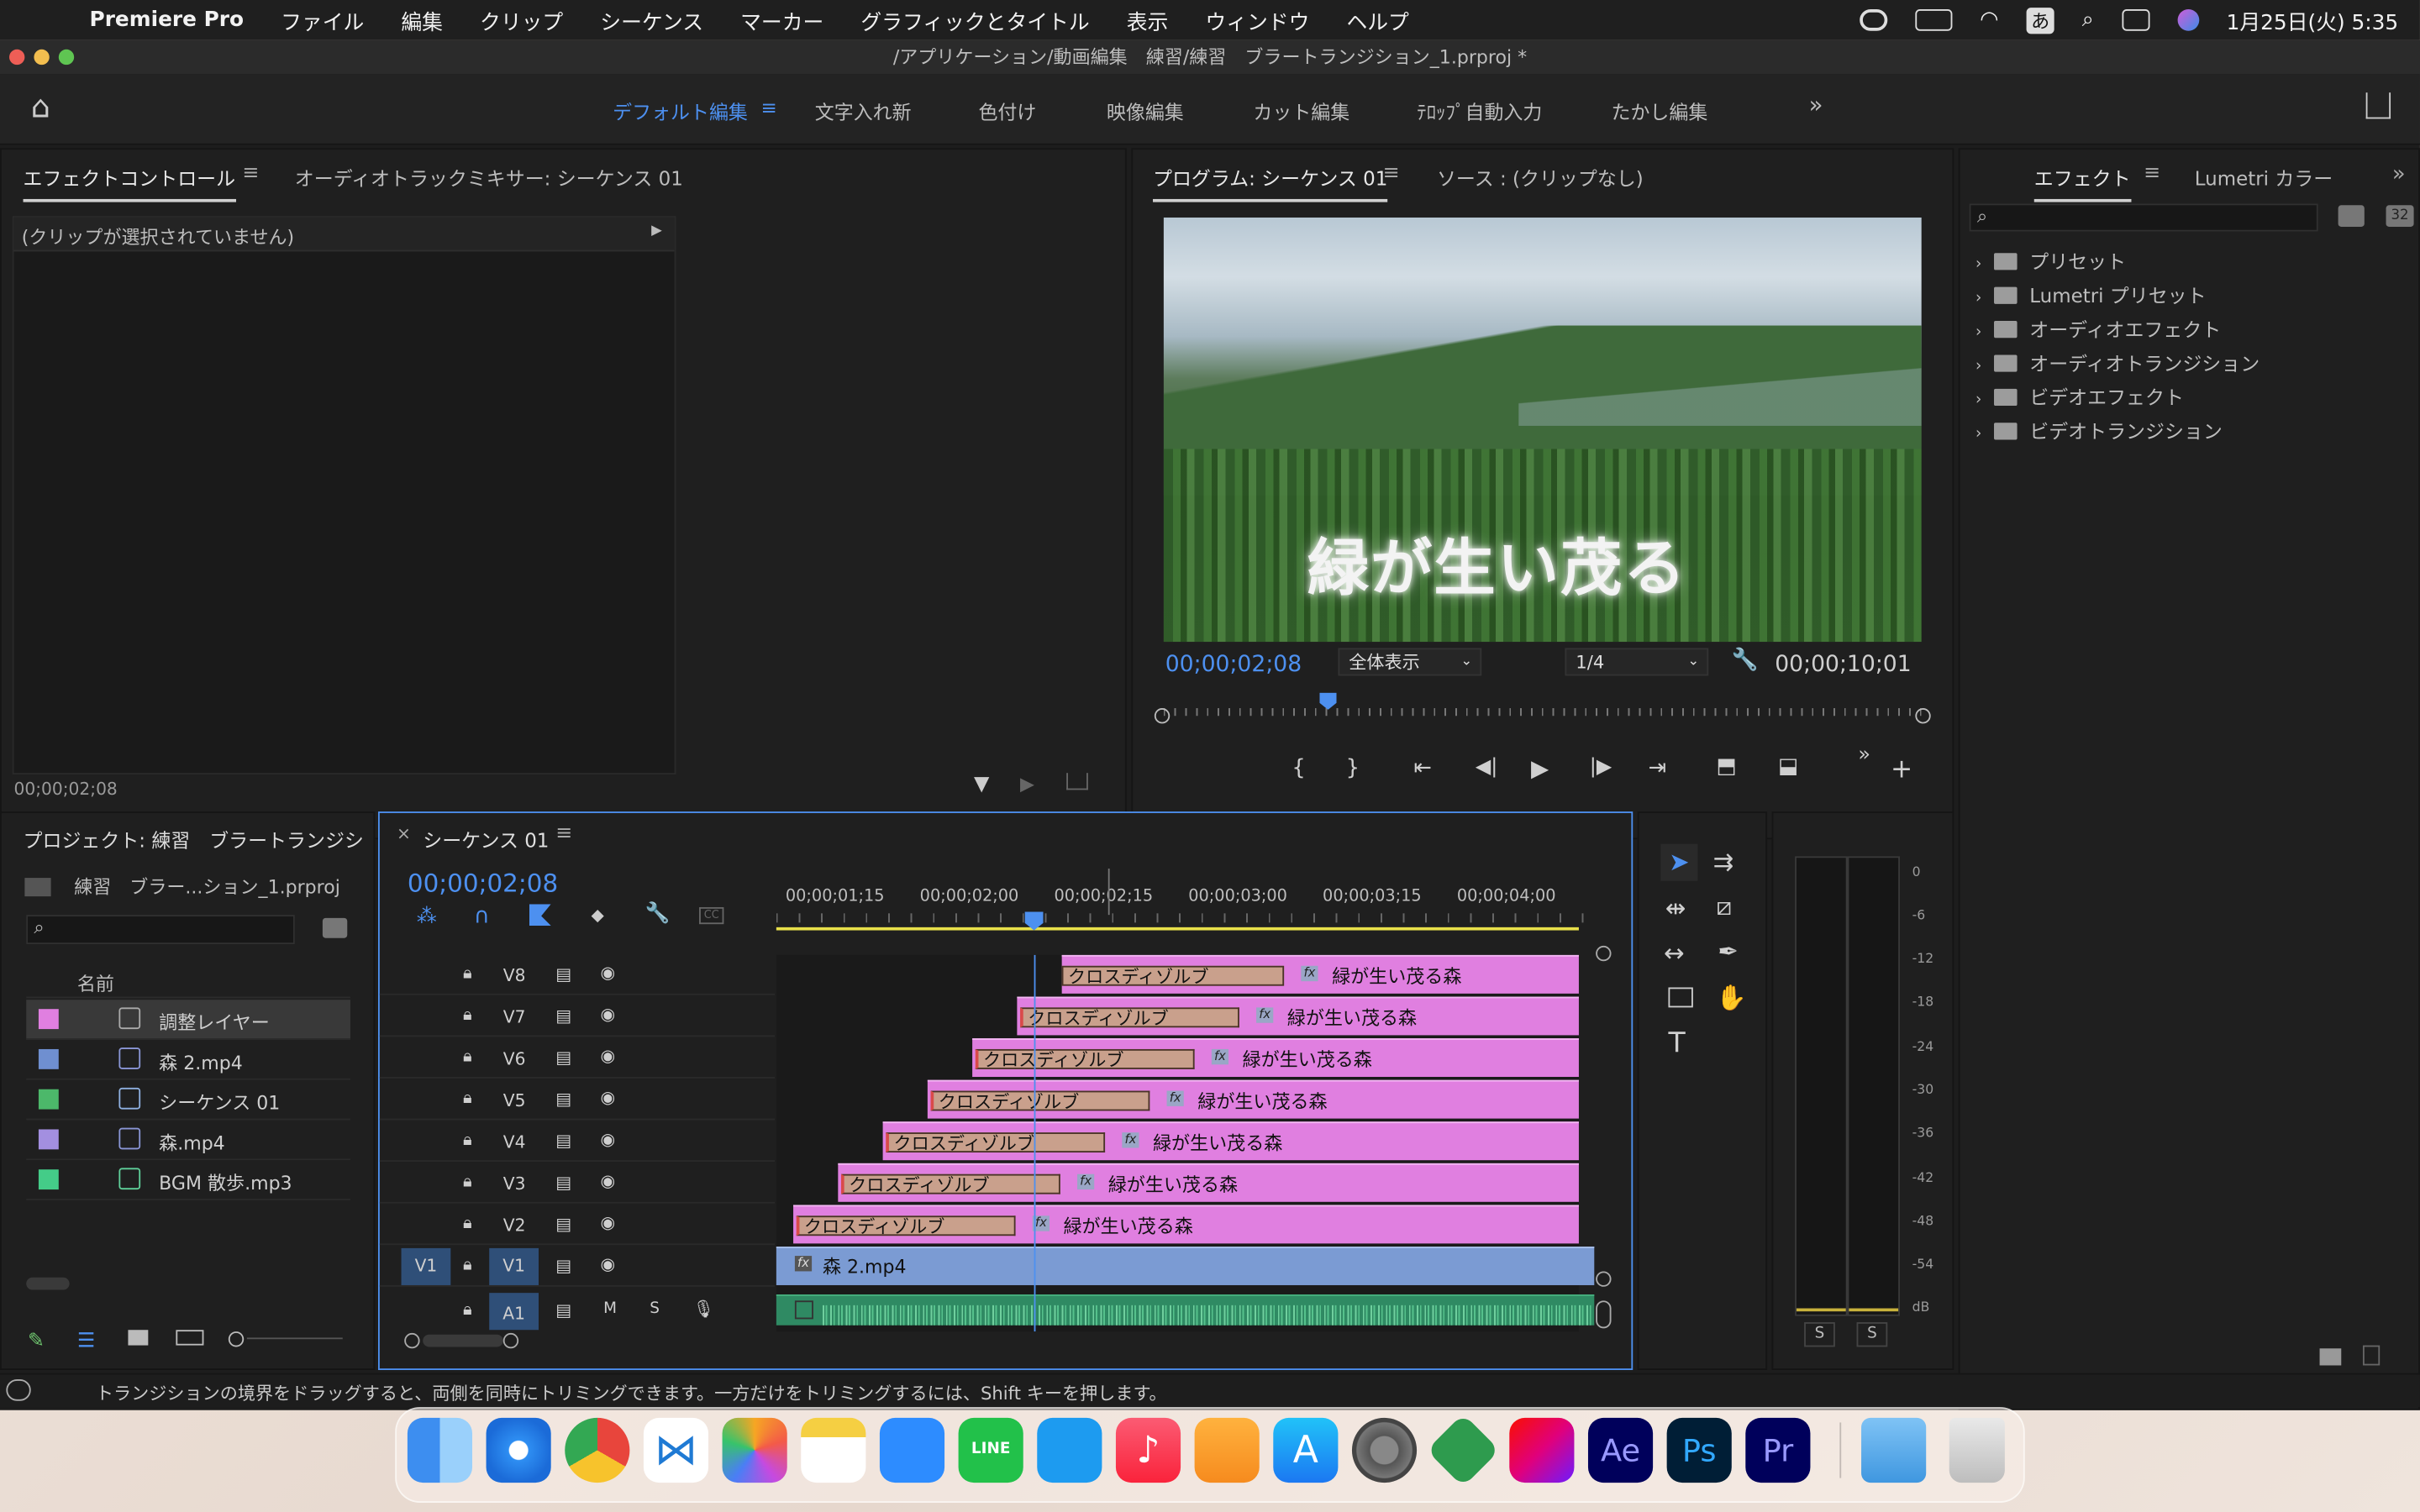 The image size is (2420, 1512). I want to click on mute-button: M, so click(610, 1308).